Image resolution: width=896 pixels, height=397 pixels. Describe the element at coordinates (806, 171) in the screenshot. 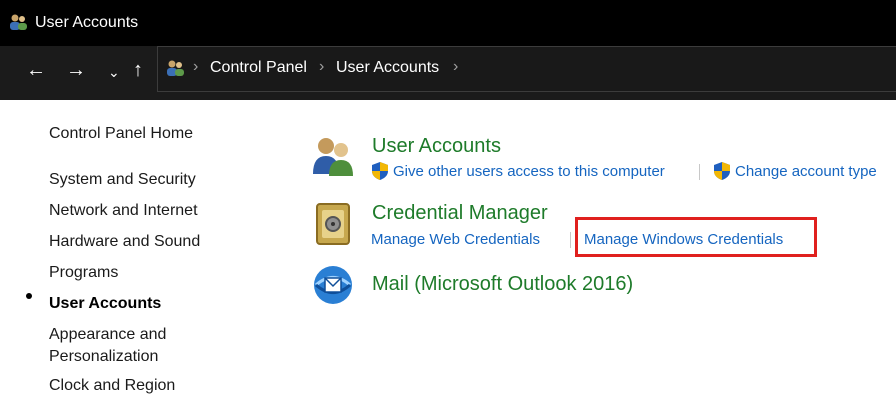

I see `task-change-account-type: Change account type` at that location.